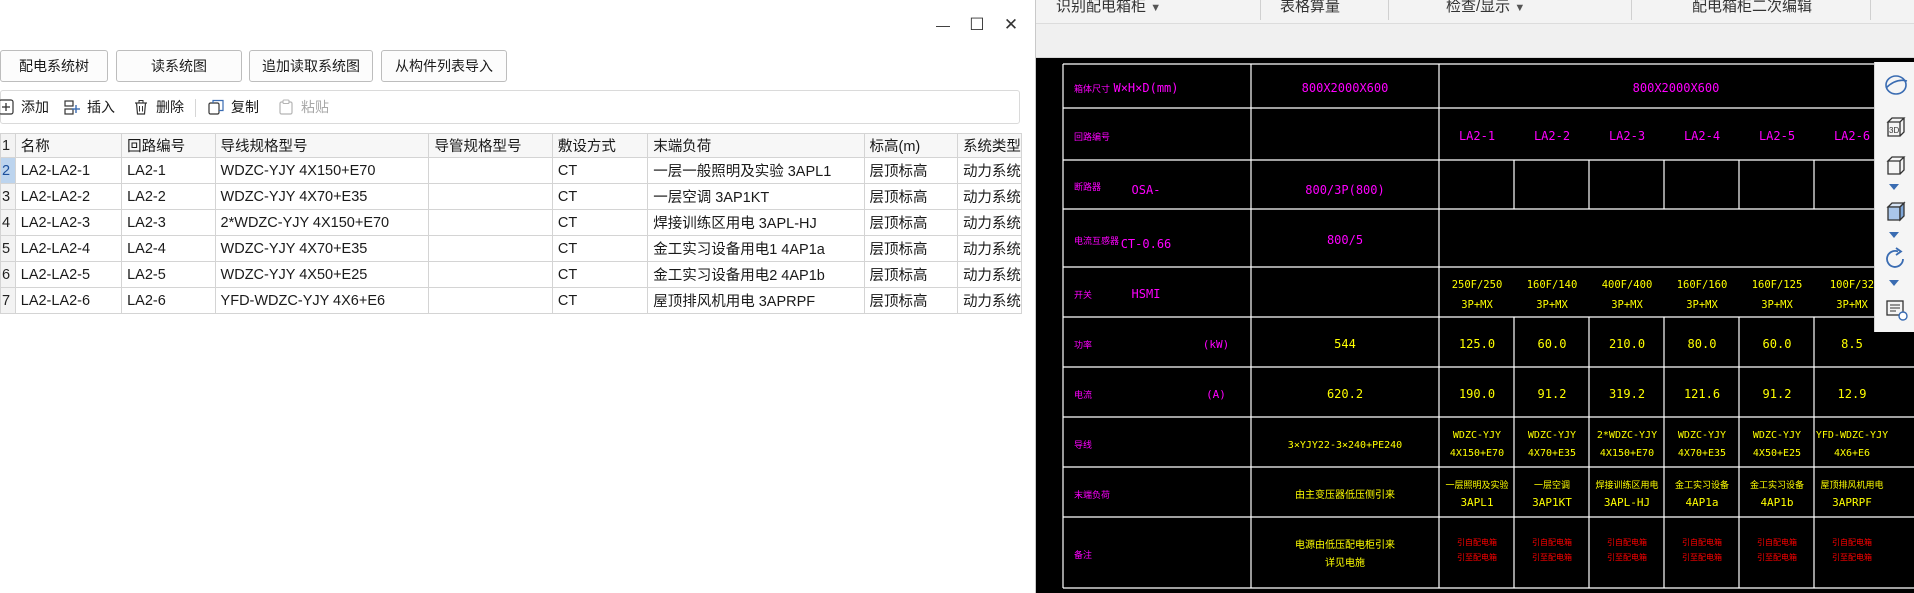 The height and width of the screenshot is (593, 1914). Describe the element at coordinates (168, 300) in the screenshot. I see `table-cell: LA2-6` at that location.